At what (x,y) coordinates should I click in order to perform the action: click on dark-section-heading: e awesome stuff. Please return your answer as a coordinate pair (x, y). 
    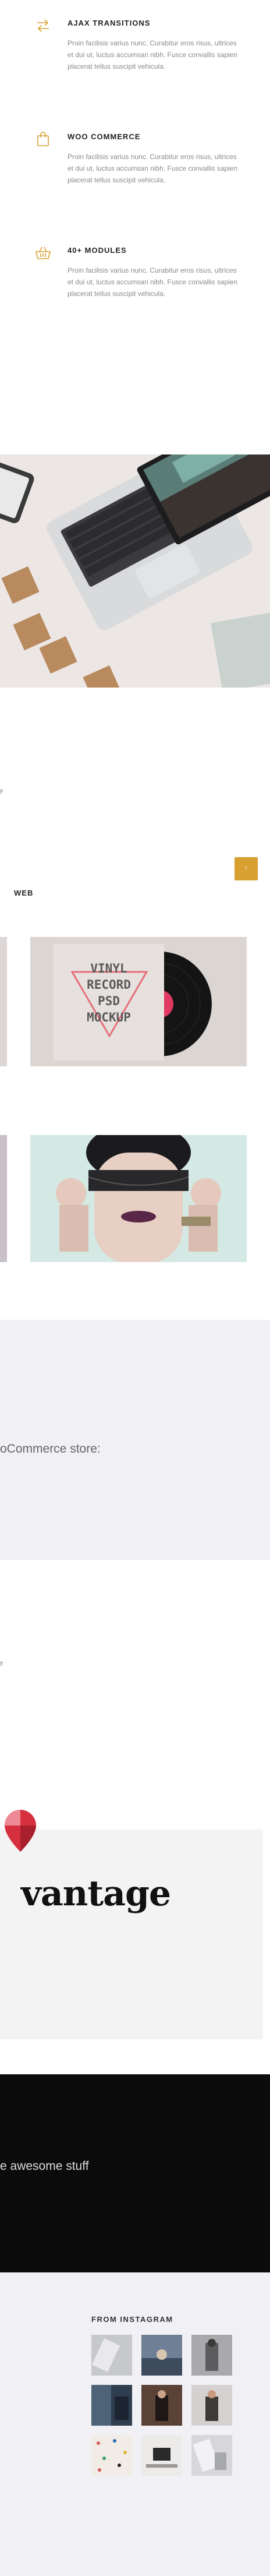
    Looking at the image, I should click on (44, 2166).